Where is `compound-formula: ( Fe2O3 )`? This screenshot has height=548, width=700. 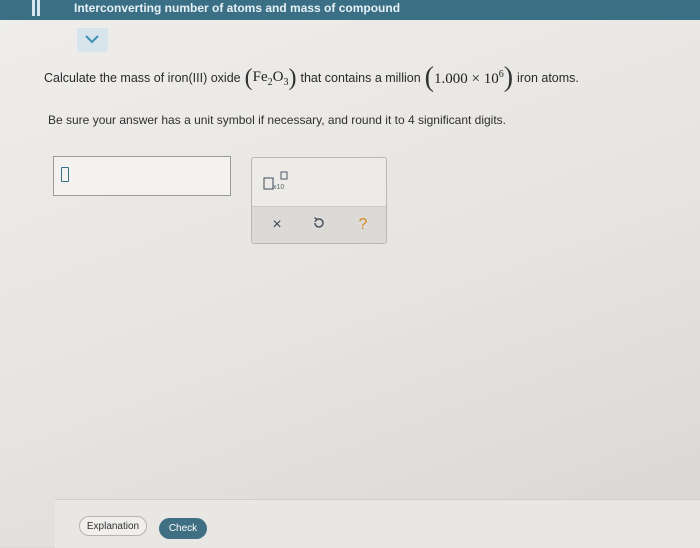 compound-formula: ( Fe2O3 ) is located at coordinates (270, 78).